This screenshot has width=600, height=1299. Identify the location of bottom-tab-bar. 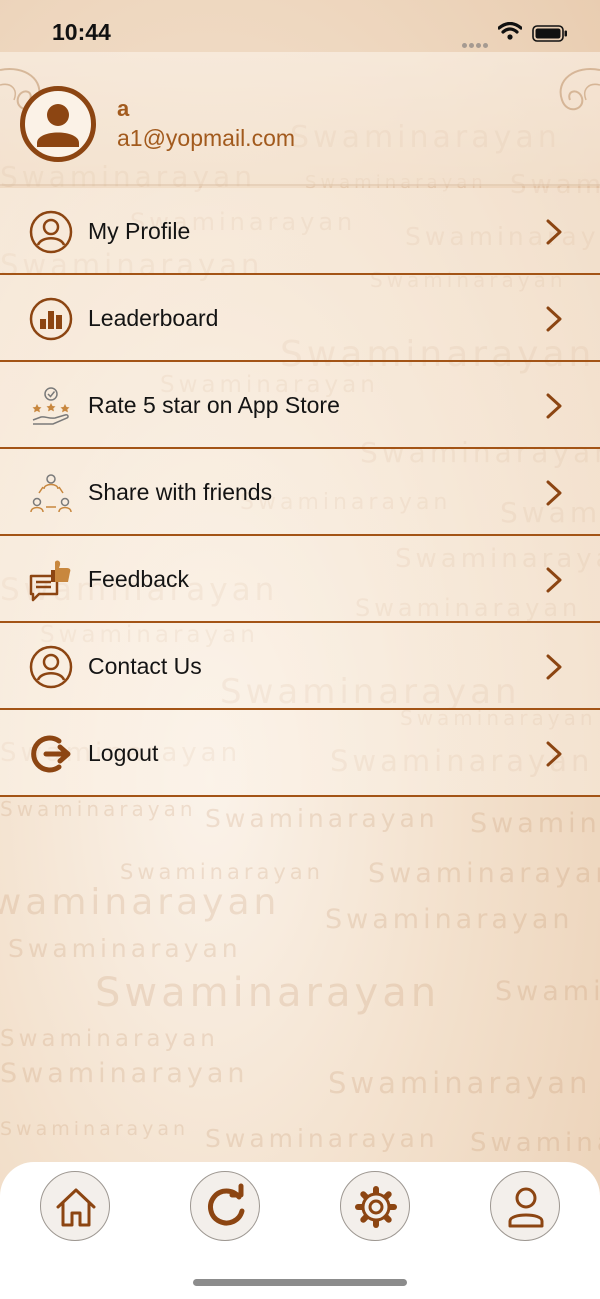
(300, 1230).